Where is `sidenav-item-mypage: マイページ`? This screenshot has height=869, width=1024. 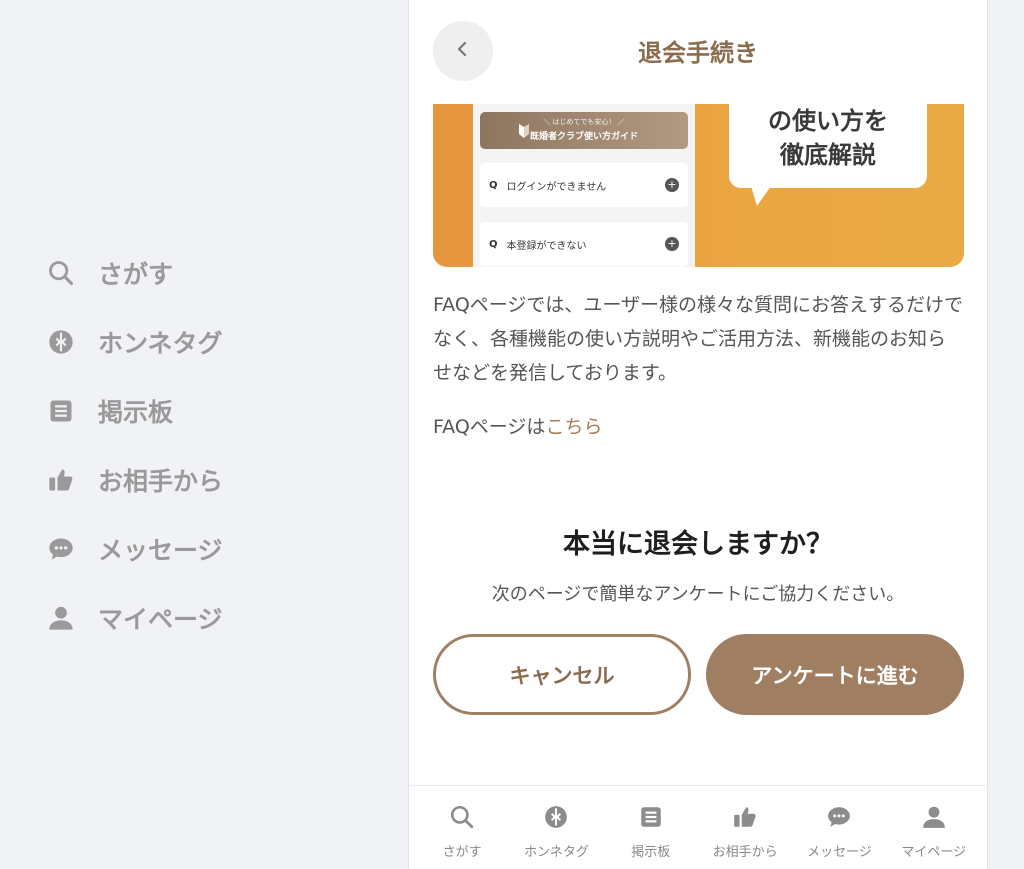
sidenav-item-mypage: マイページ is located at coordinates (134, 617).